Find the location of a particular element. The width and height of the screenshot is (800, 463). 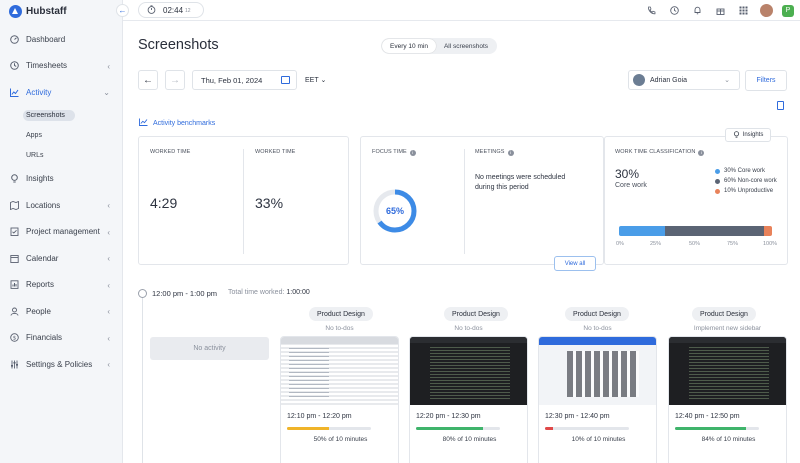

sidebar-item-dashboard: Dashboard is located at coordinates (61, 39).